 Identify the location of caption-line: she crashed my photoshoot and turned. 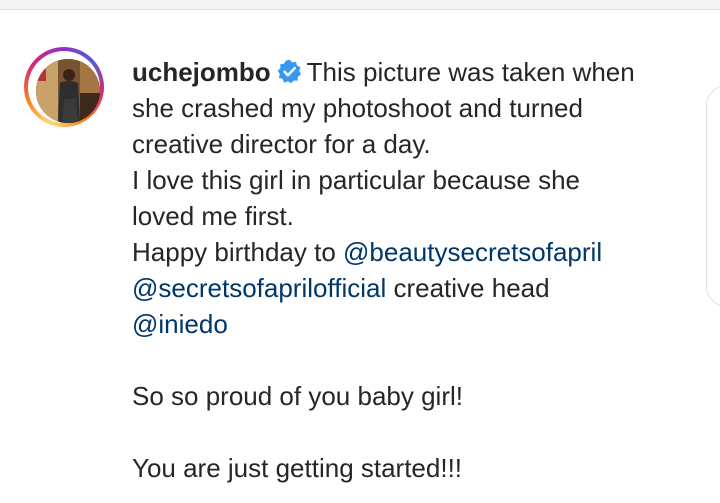
(357, 108).